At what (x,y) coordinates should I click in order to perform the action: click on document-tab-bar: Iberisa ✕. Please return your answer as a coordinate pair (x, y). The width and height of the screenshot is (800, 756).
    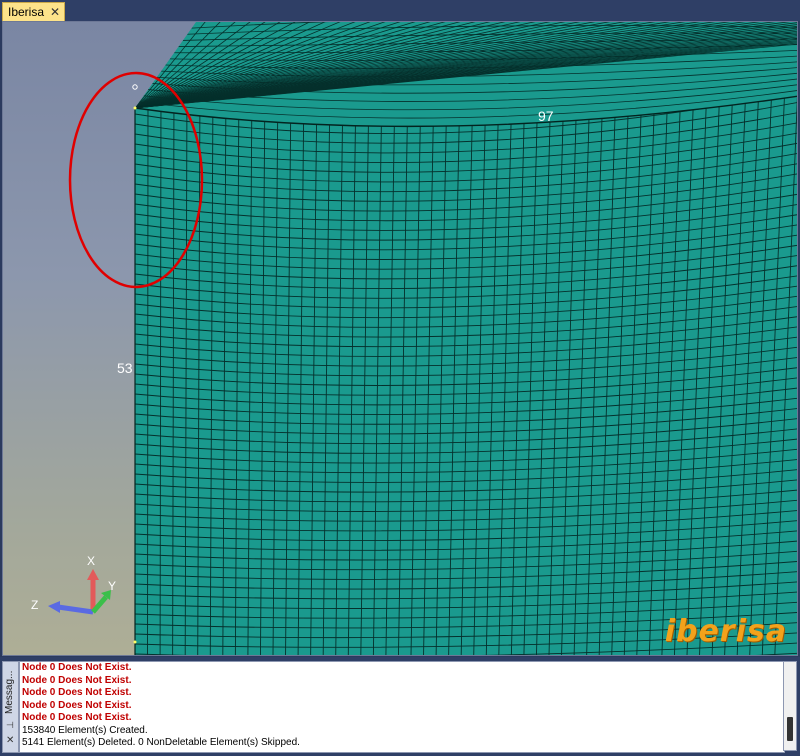
    Looking at the image, I should click on (400, 10).